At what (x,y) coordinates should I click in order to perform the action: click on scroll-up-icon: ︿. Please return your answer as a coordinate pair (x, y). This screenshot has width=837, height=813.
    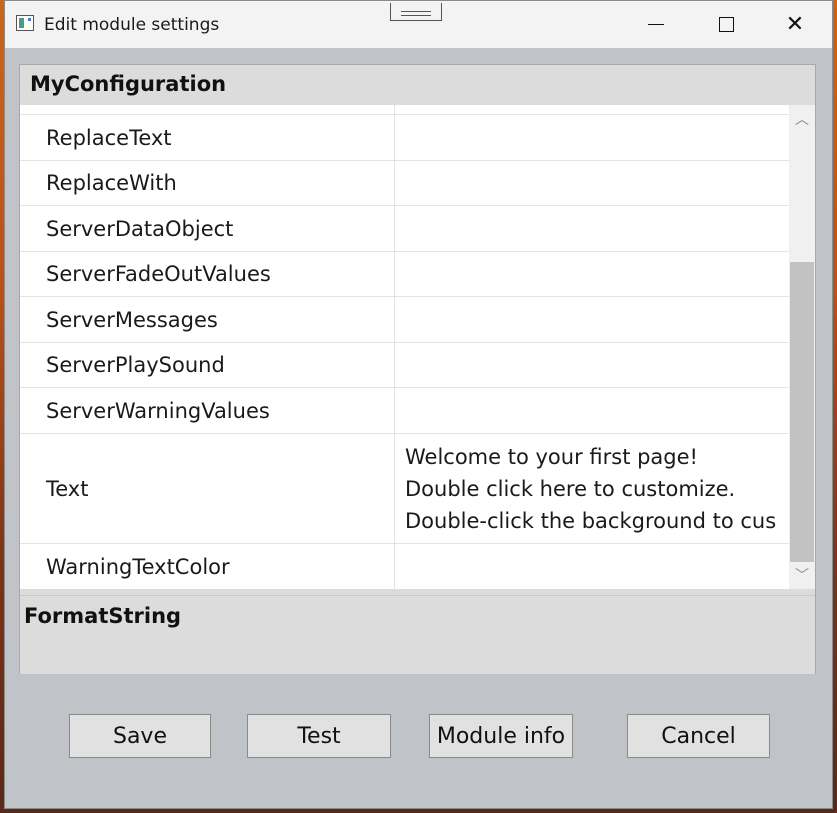
    Looking at the image, I should click on (802, 119).